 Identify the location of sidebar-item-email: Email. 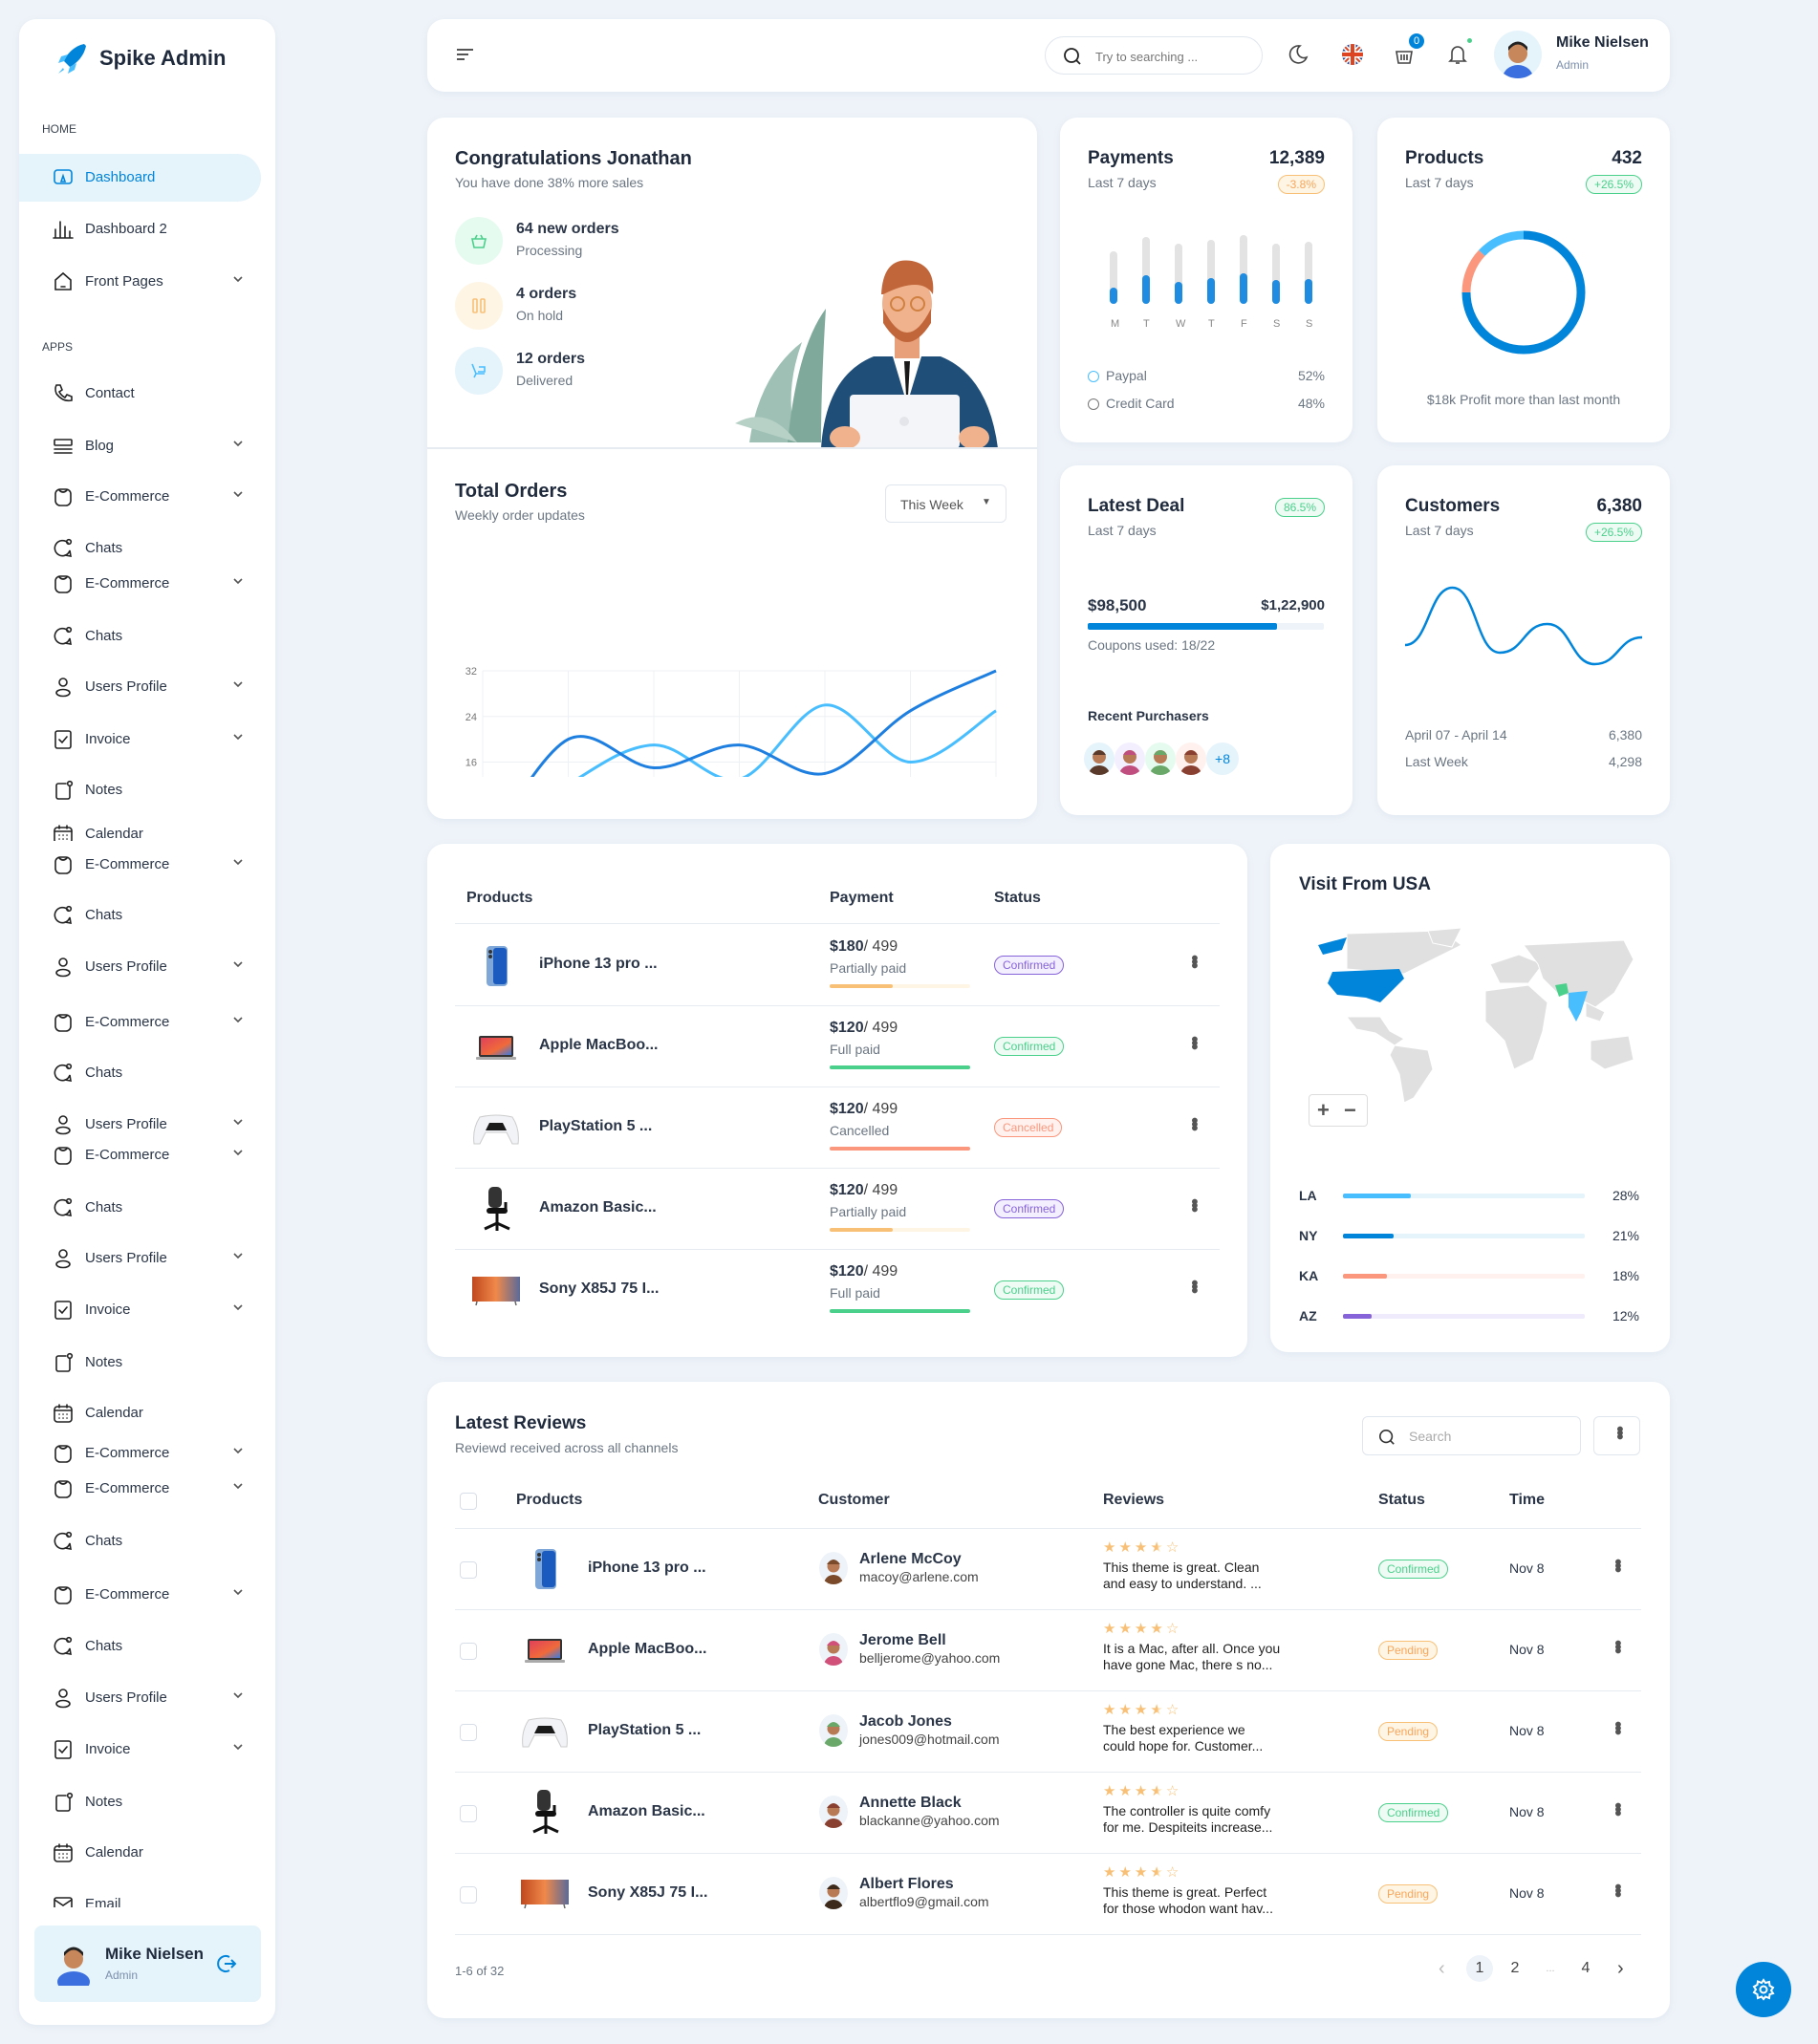
(147, 1898).